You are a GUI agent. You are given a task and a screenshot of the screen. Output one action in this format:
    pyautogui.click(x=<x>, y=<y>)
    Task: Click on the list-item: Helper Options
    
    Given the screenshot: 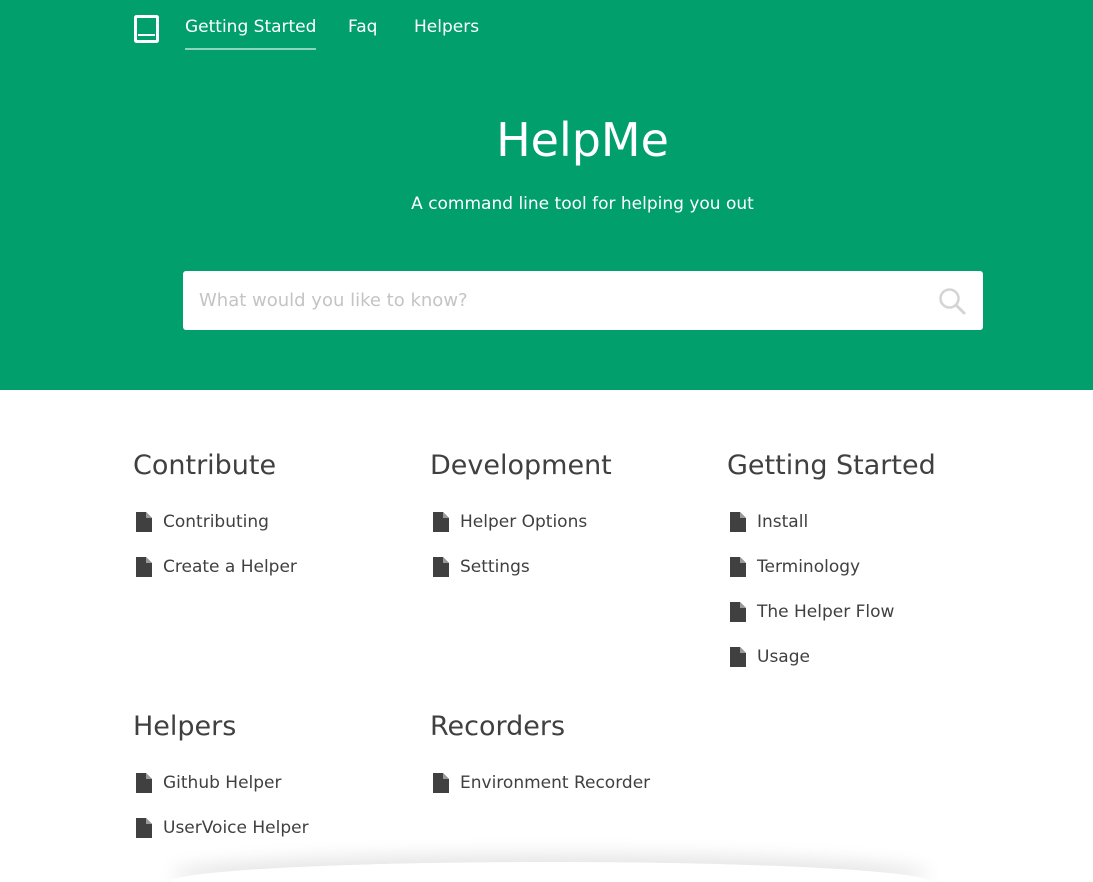 What is the action you would take?
    pyautogui.click(x=570, y=521)
    